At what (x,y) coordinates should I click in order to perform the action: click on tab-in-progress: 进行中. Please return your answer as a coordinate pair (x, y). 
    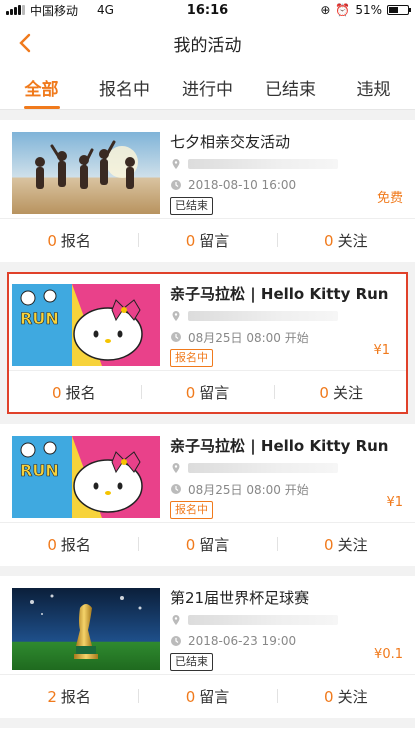
    Looking at the image, I should click on (207, 87).